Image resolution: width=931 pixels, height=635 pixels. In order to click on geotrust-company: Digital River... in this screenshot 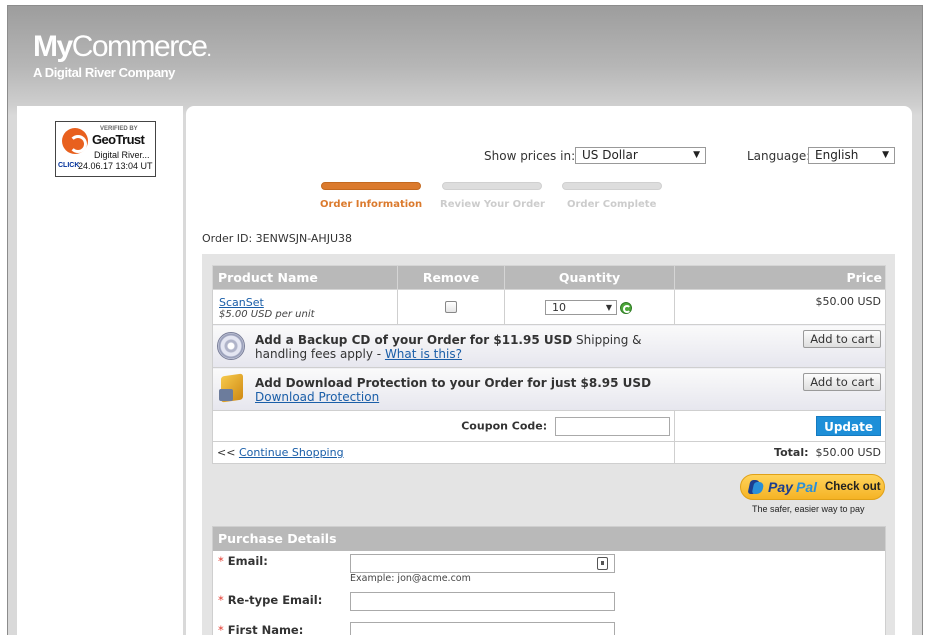, I will do `click(122, 155)`.